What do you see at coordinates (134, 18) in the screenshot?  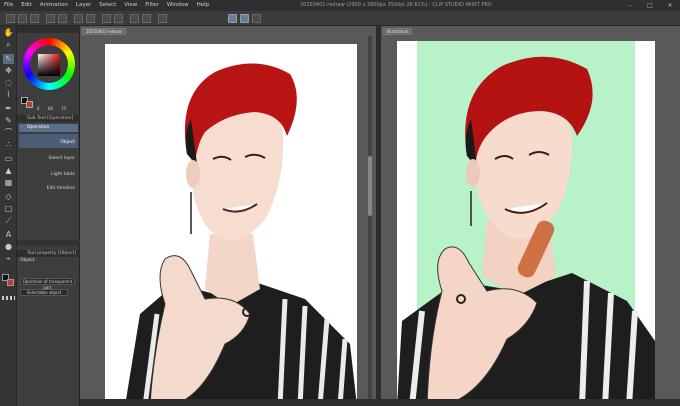 I see `select-all-icon` at bounding box center [134, 18].